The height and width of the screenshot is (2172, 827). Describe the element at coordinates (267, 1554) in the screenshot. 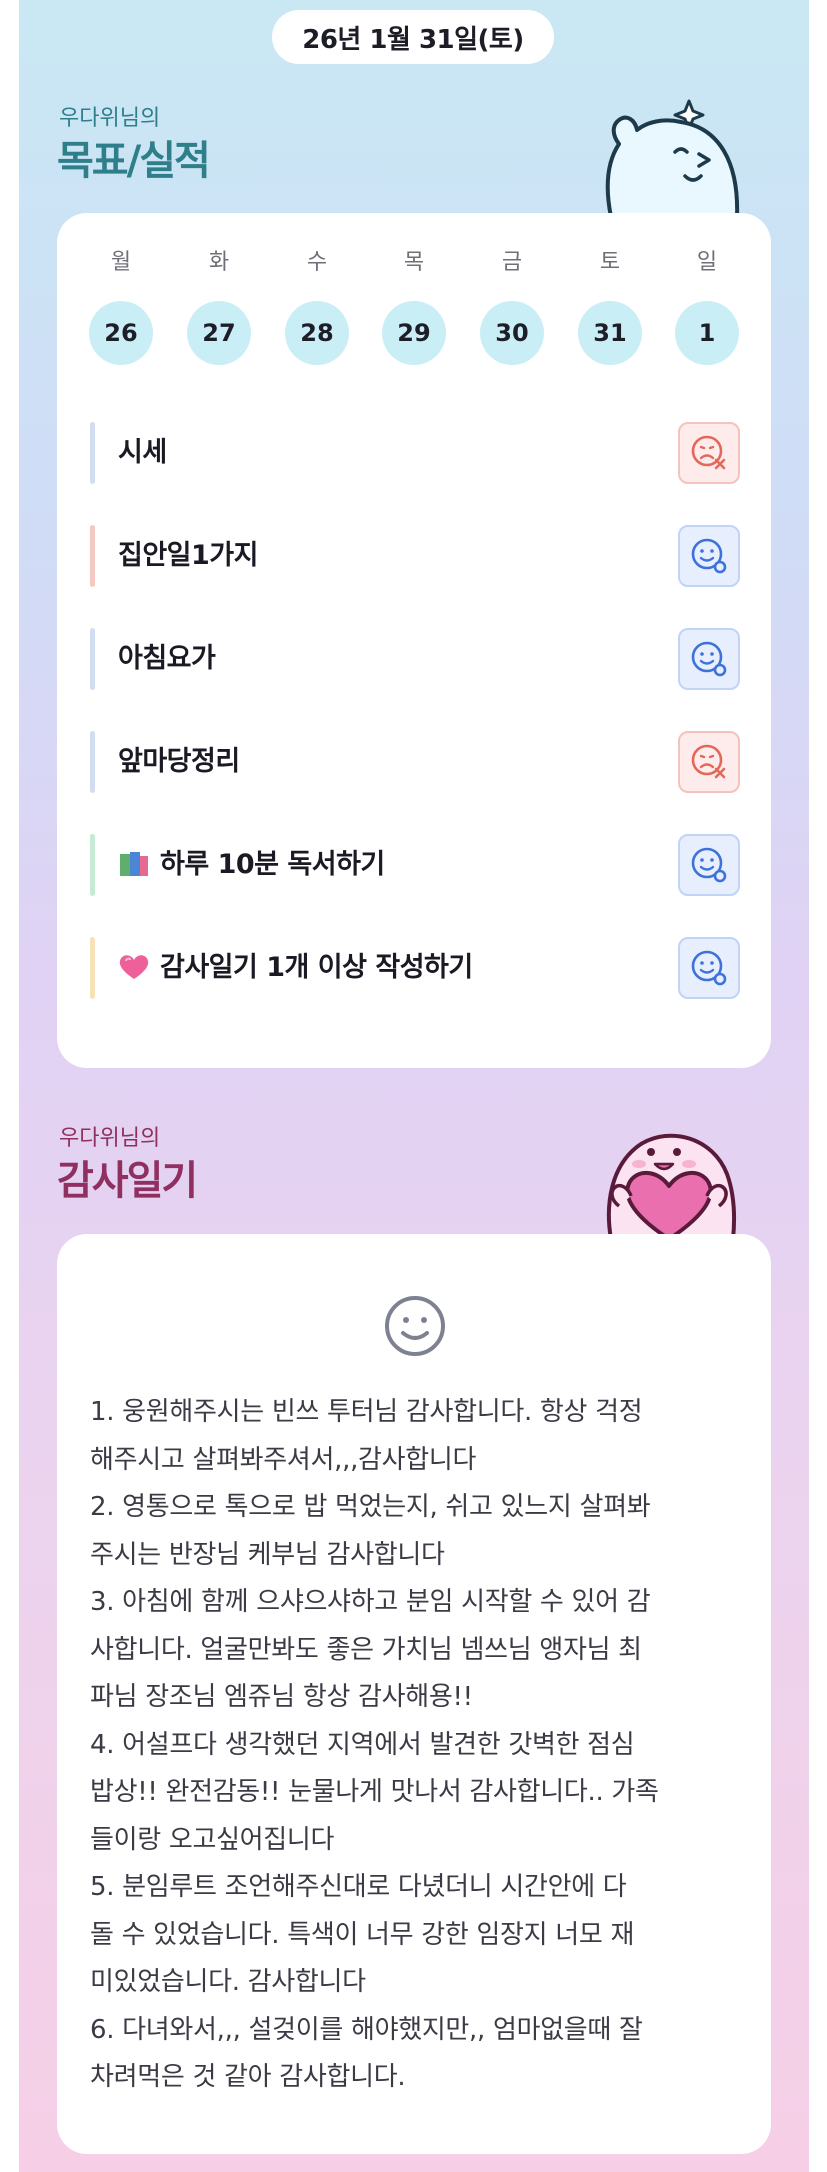

I see `diary-line: 주시는 반장님 케부님 감사합니다` at that location.